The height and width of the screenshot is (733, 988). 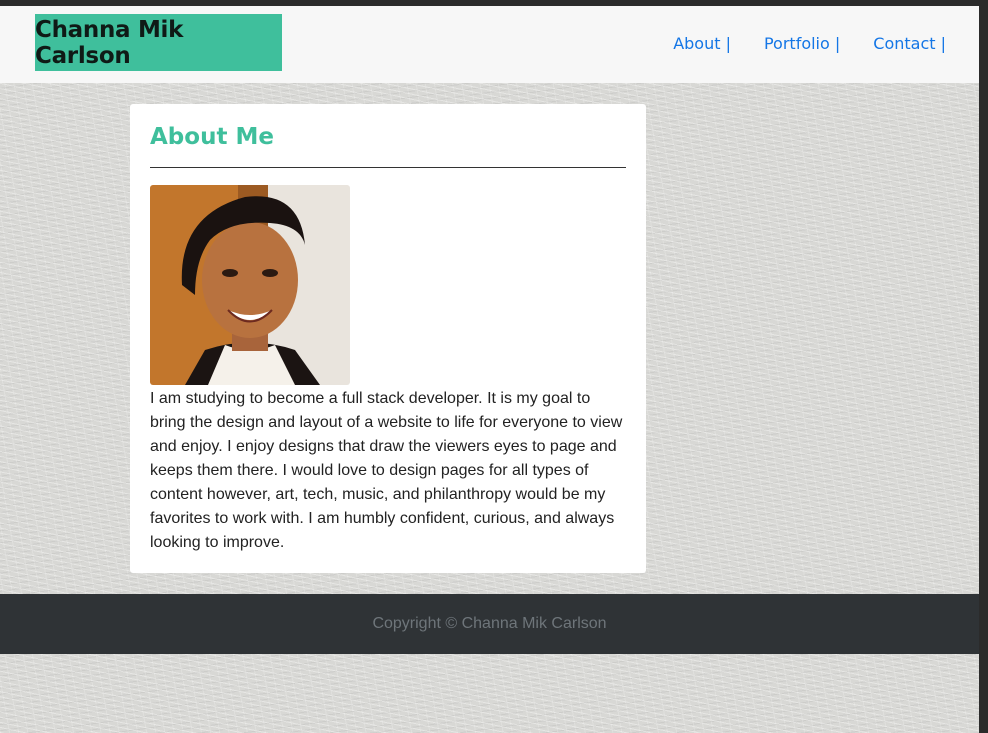 I want to click on site-footer: Copyright © Channa Mik Carlson, so click(x=489, y=624).